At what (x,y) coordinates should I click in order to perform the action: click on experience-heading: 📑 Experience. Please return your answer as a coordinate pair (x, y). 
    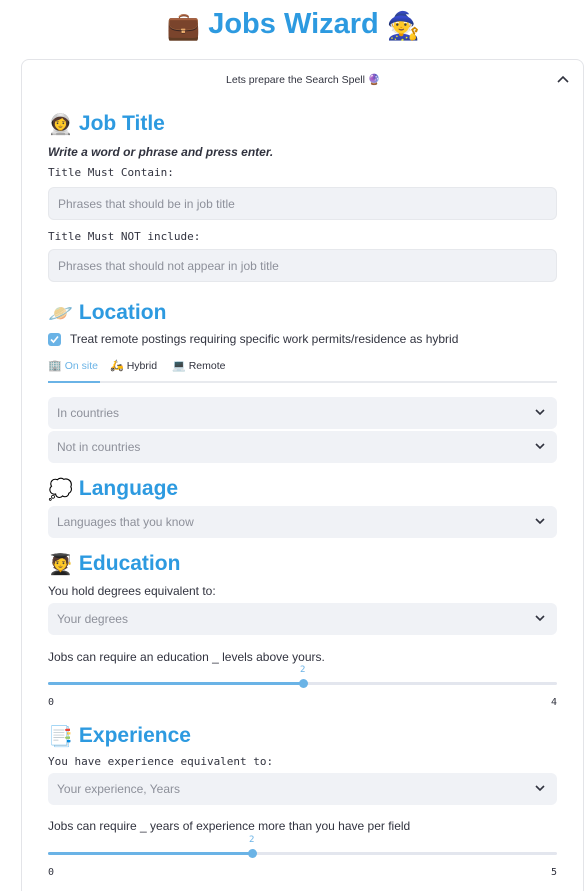
    Looking at the image, I should click on (119, 736).